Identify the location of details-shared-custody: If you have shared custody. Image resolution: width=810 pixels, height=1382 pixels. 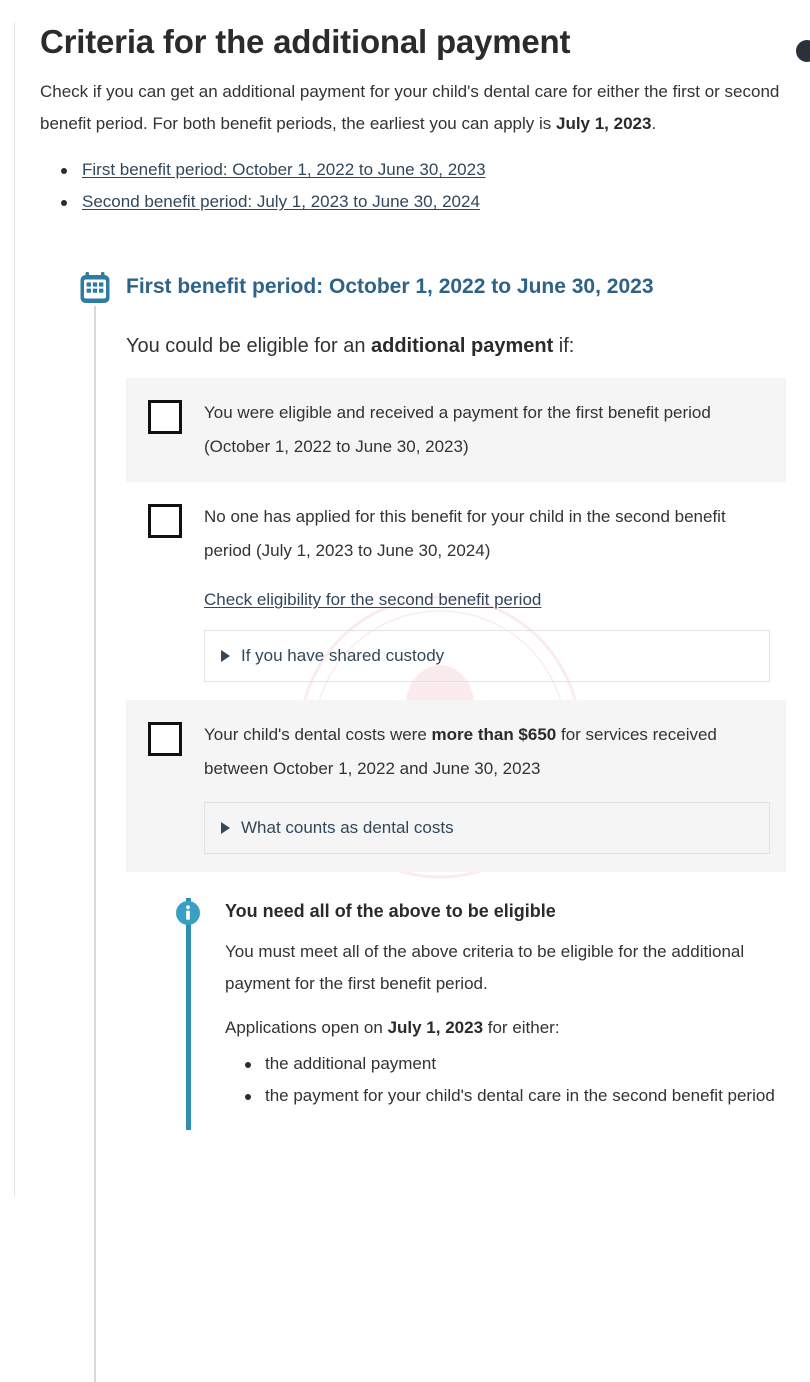
(487, 656).